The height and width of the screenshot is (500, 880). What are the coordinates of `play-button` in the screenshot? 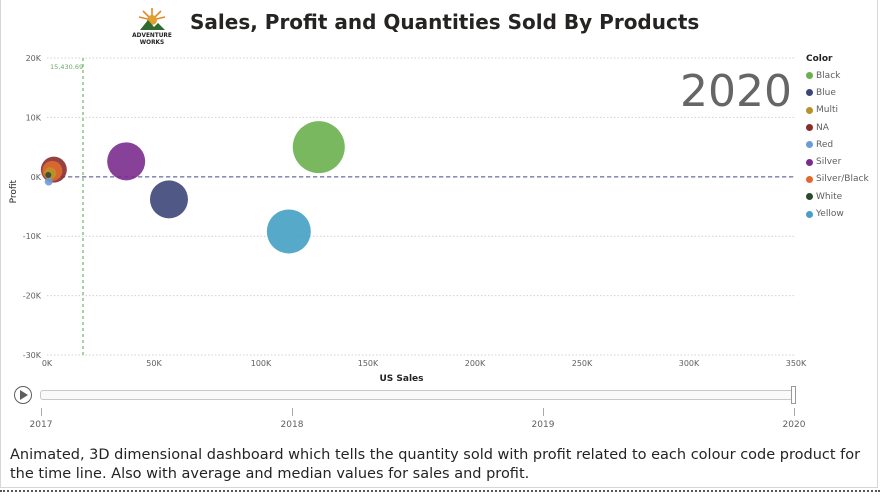 It's located at (23, 395).